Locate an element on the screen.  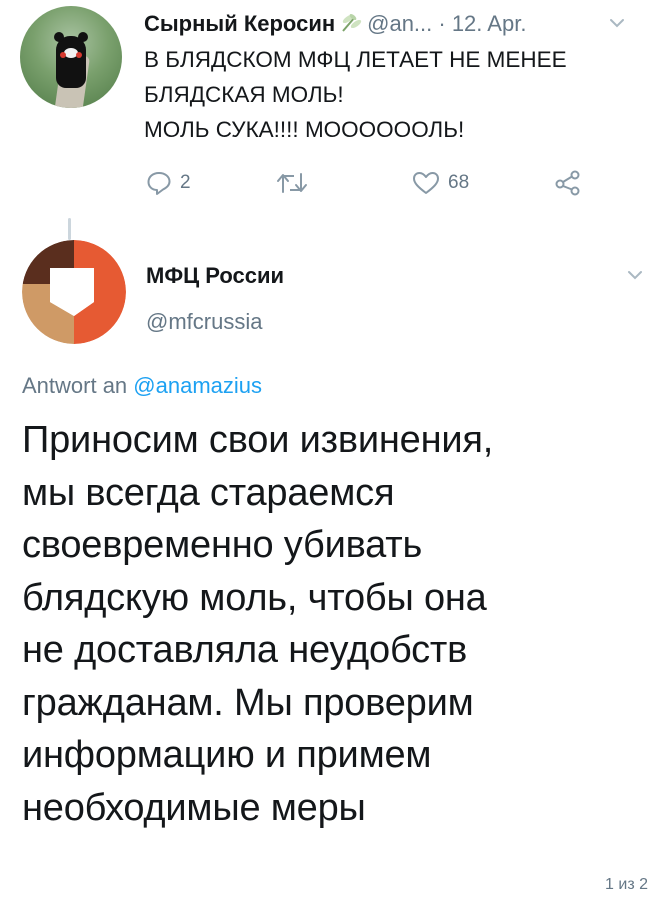
tweet2-text-line: информацию и примем is located at coordinates (227, 755).